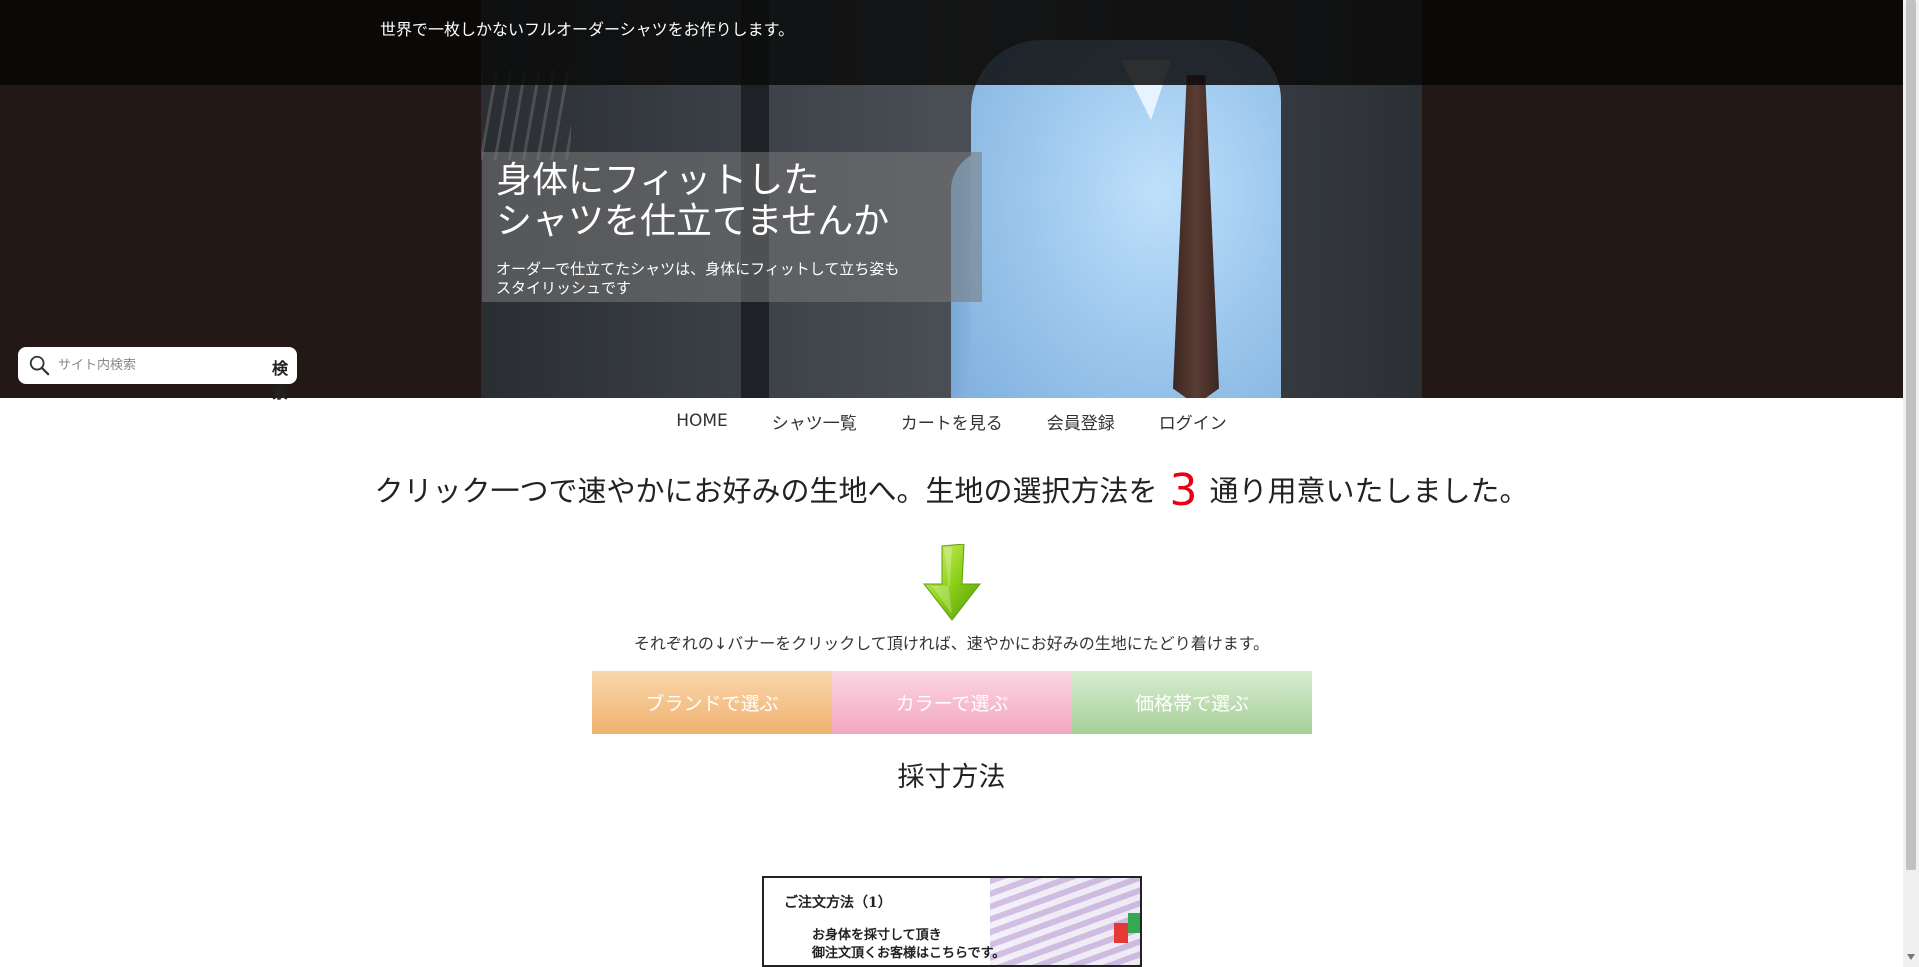 This screenshot has width=1919, height=967. What do you see at coordinates (952, 921) in the screenshot?
I see `order-method-card: ご注文方法（1） お身体を採寸して頂き 御注文頂くお客様はこちらです。` at bounding box center [952, 921].